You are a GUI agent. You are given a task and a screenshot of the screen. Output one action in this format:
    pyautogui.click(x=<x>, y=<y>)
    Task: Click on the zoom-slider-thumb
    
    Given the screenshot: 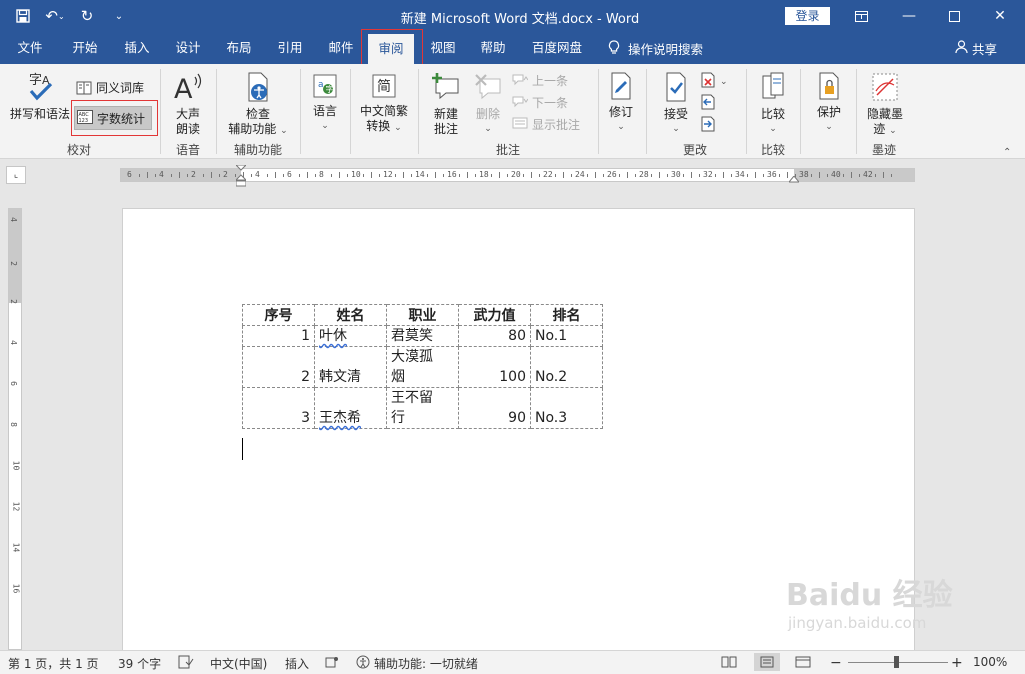 What is the action you would take?
    pyautogui.click(x=896, y=662)
    